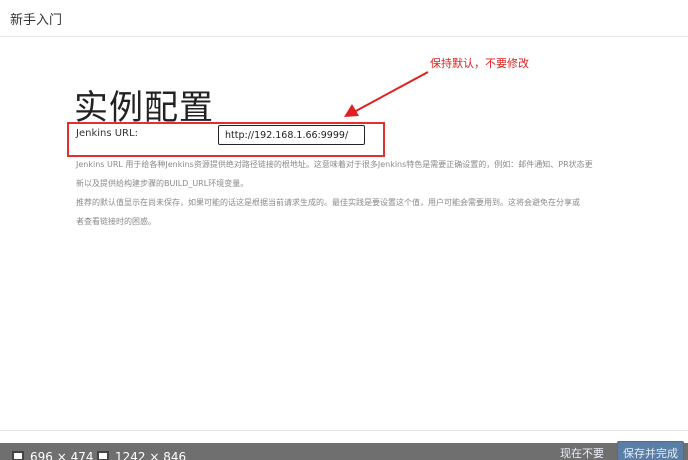 The height and width of the screenshot is (460, 688). Describe the element at coordinates (151, 455) in the screenshot. I see `screen-size-text: 1242 × 846` at that location.